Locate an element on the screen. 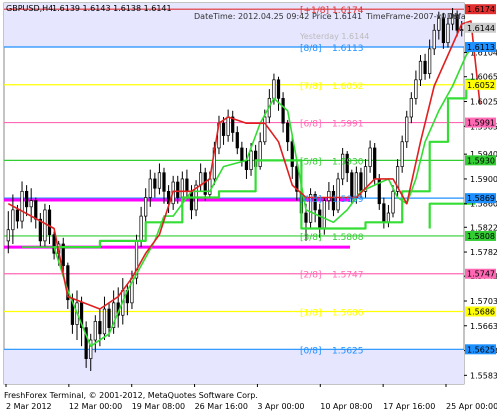 This screenshot has height=416, width=497. level-name: [7/8] is located at coordinates (311, 87).